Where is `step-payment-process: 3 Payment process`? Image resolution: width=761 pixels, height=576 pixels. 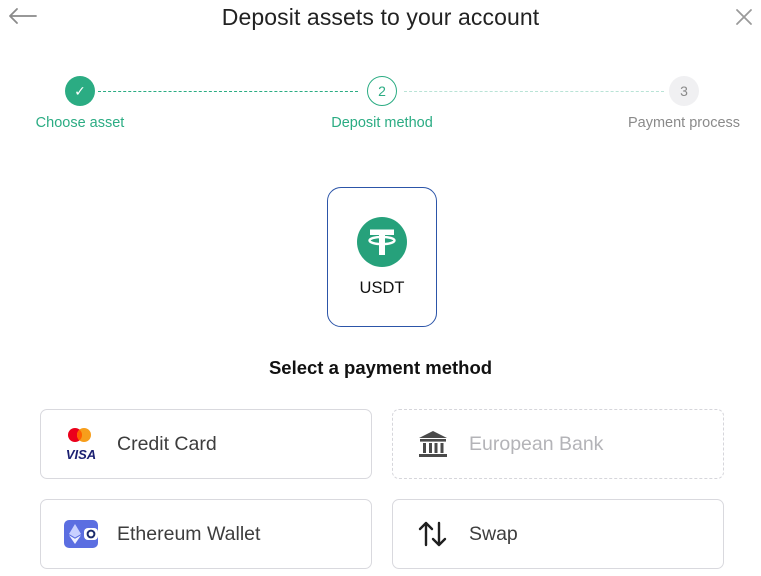
step-payment-process: 3 Payment process is located at coordinates (682, 103).